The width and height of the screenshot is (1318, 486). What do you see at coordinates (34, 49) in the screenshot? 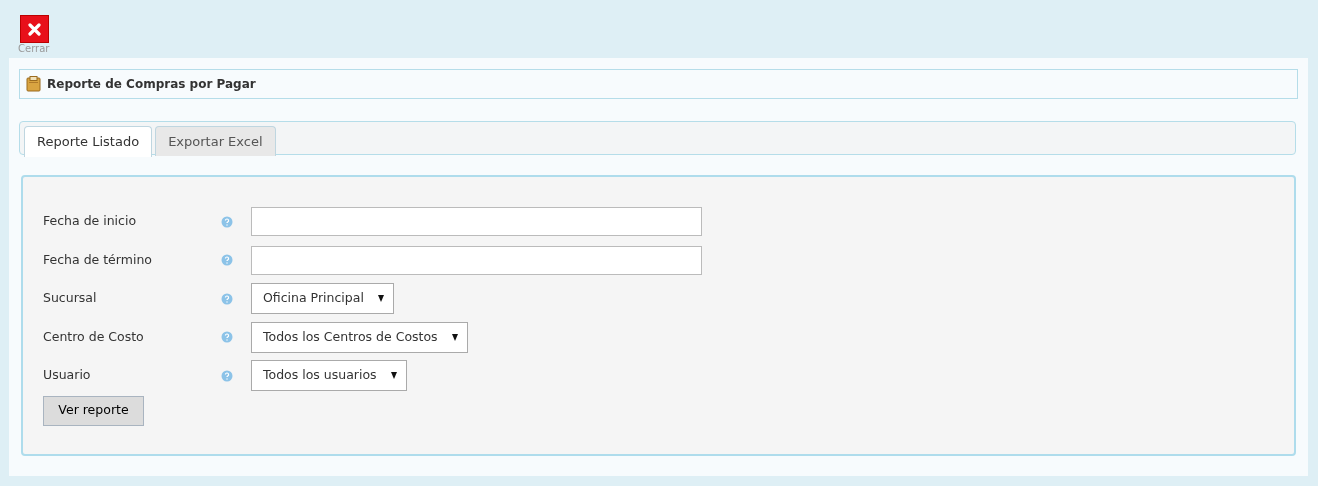
I see `close-label: Cerrar` at bounding box center [34, 49].